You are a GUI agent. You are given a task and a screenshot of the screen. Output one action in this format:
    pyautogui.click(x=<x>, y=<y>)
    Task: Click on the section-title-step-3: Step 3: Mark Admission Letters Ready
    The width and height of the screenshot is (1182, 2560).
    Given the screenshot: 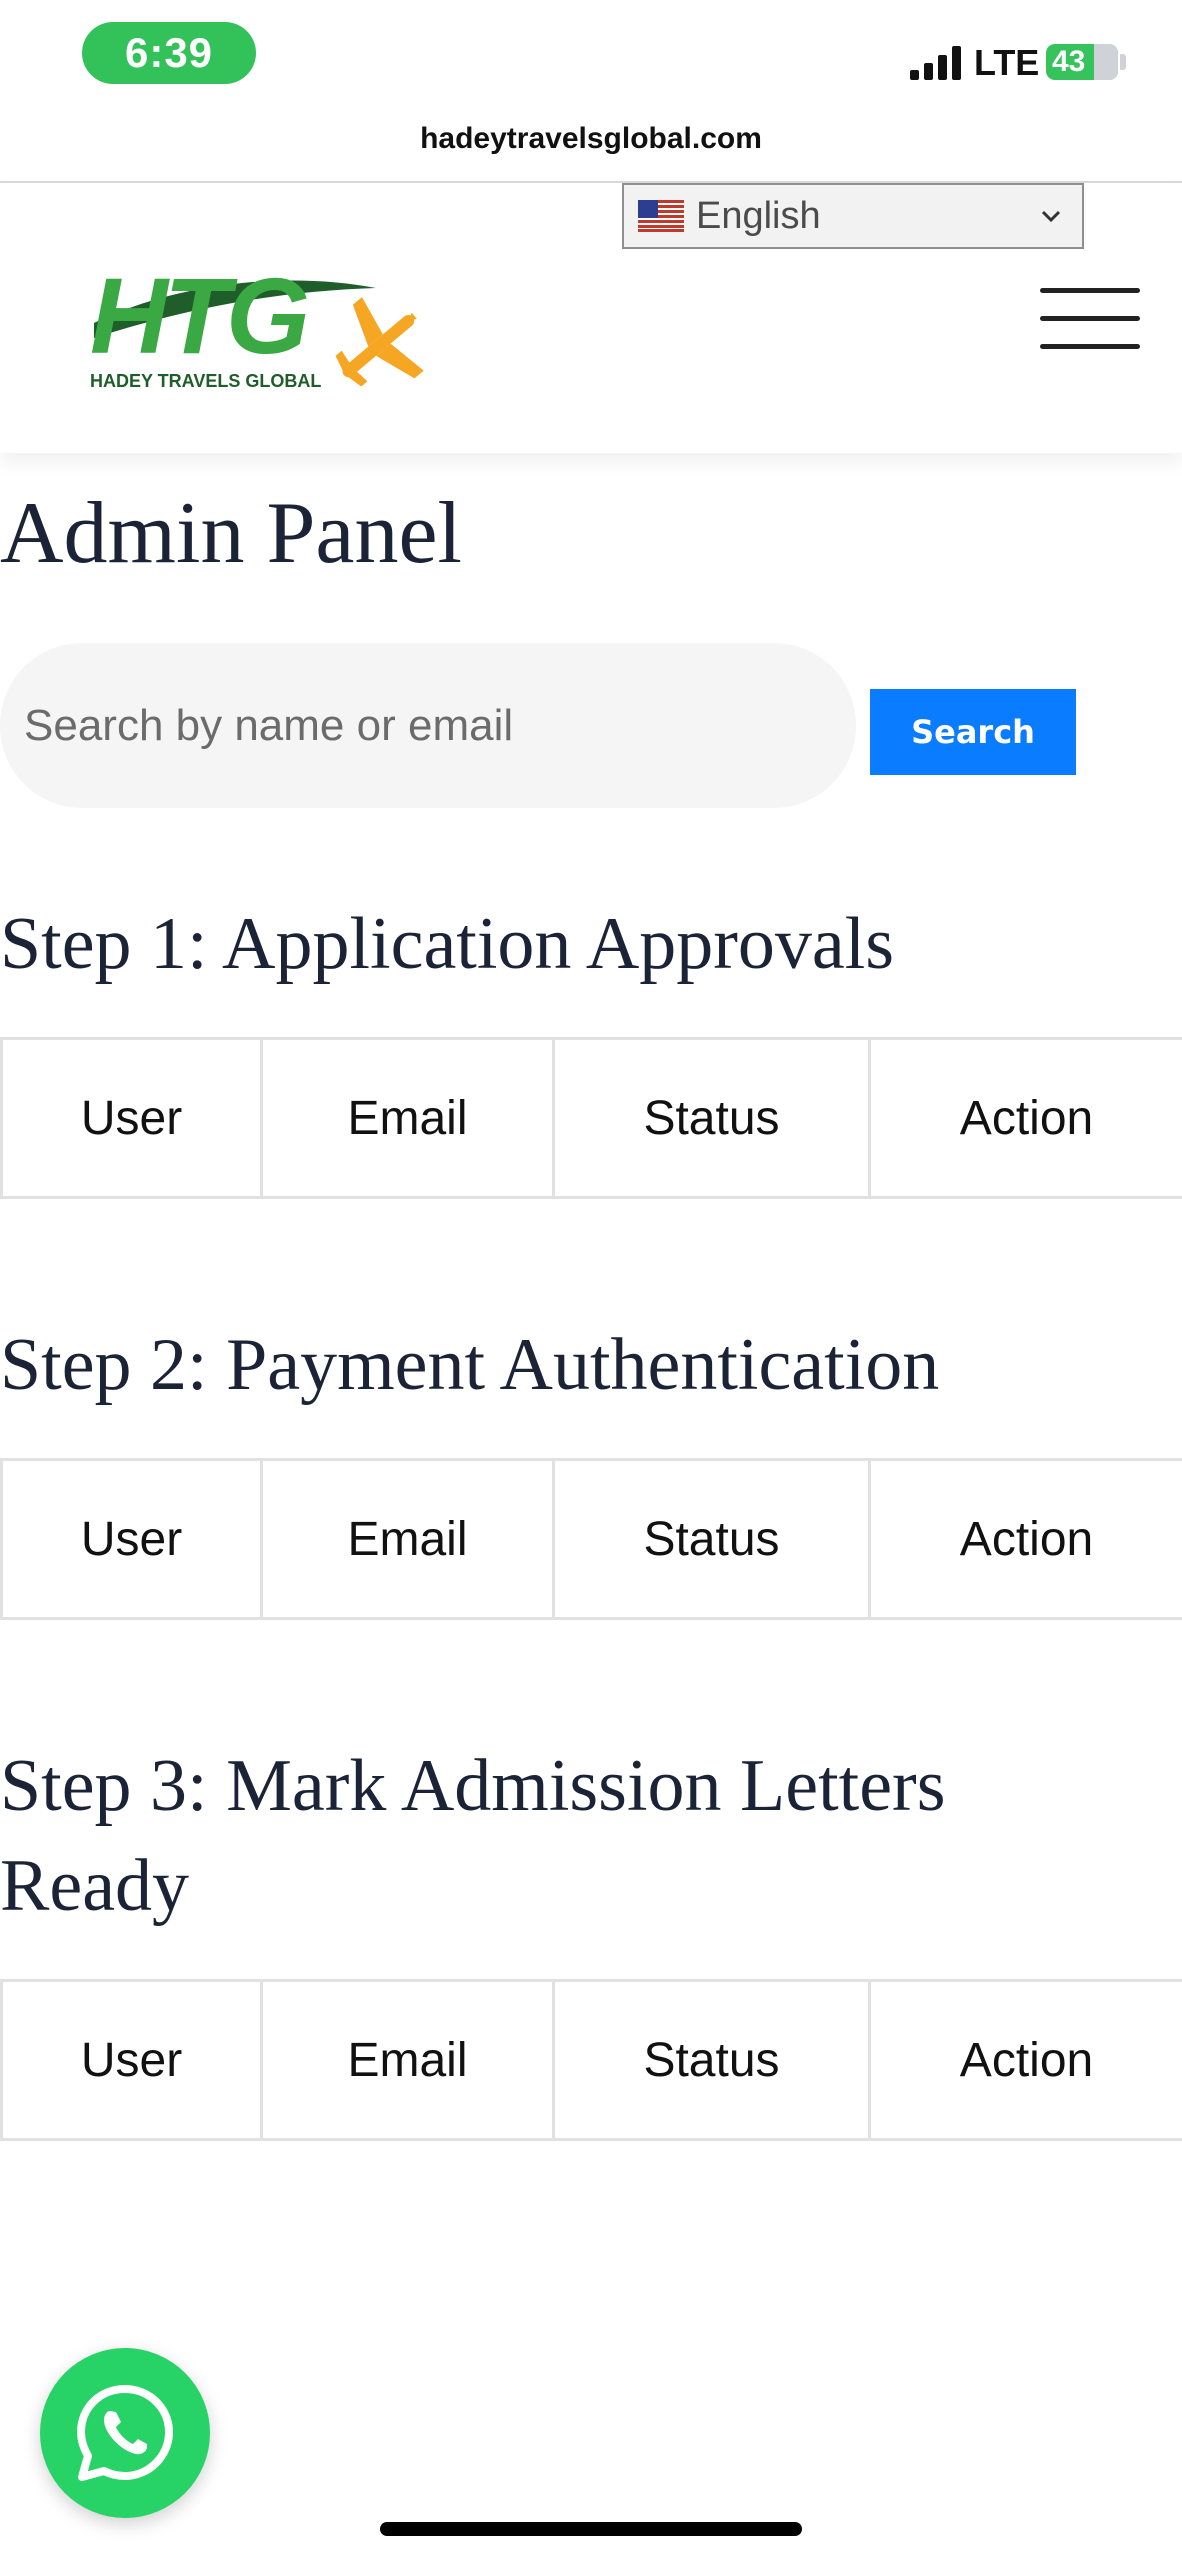 What is the action you would take?
    pyautogui.click(x=473, y=1836)
    